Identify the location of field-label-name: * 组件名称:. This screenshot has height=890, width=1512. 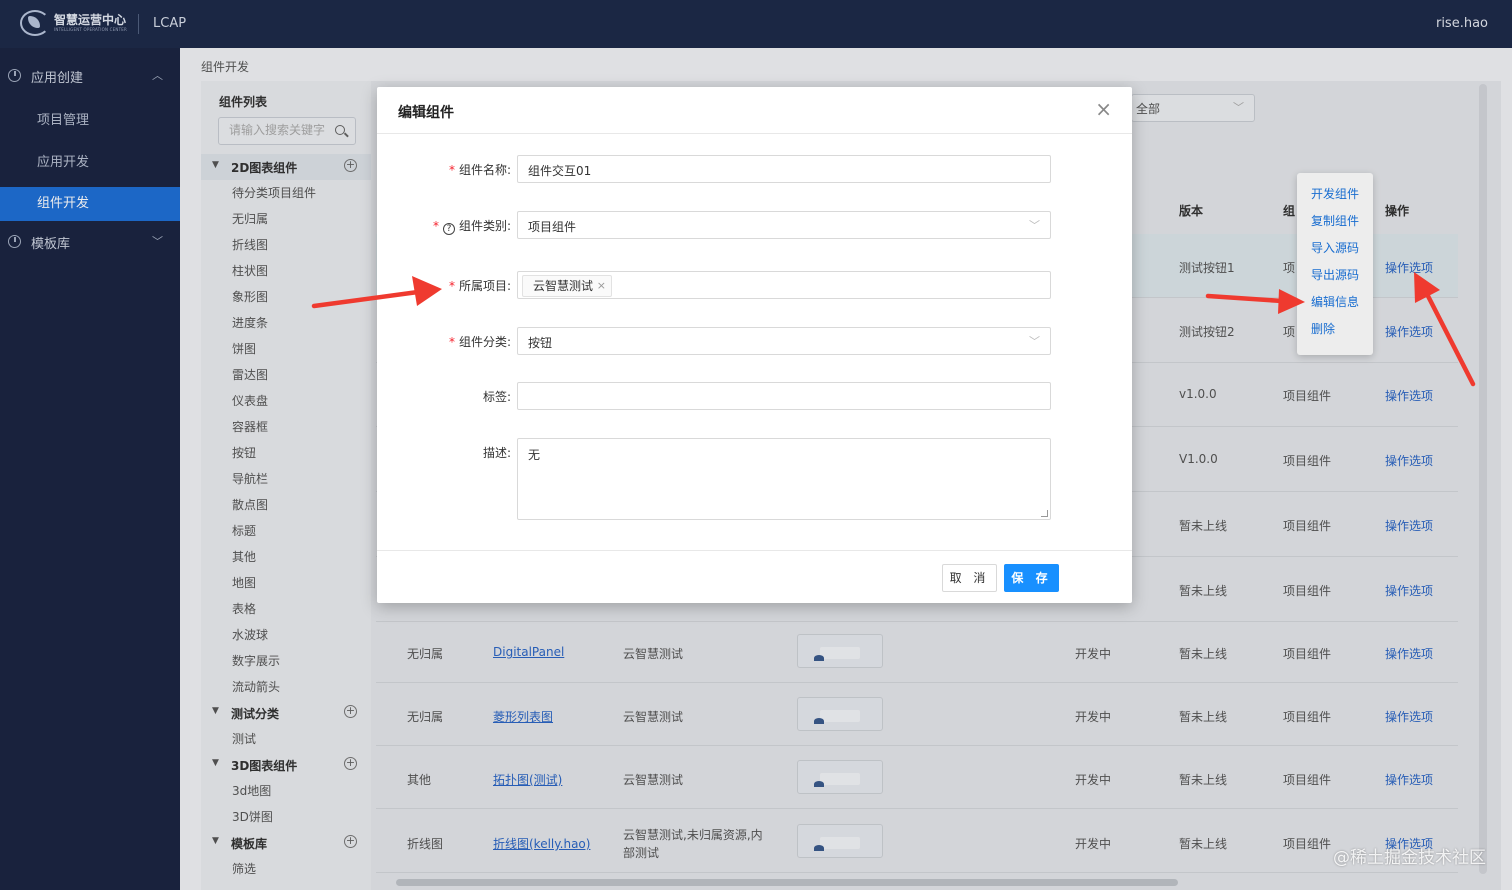
(480, 169).